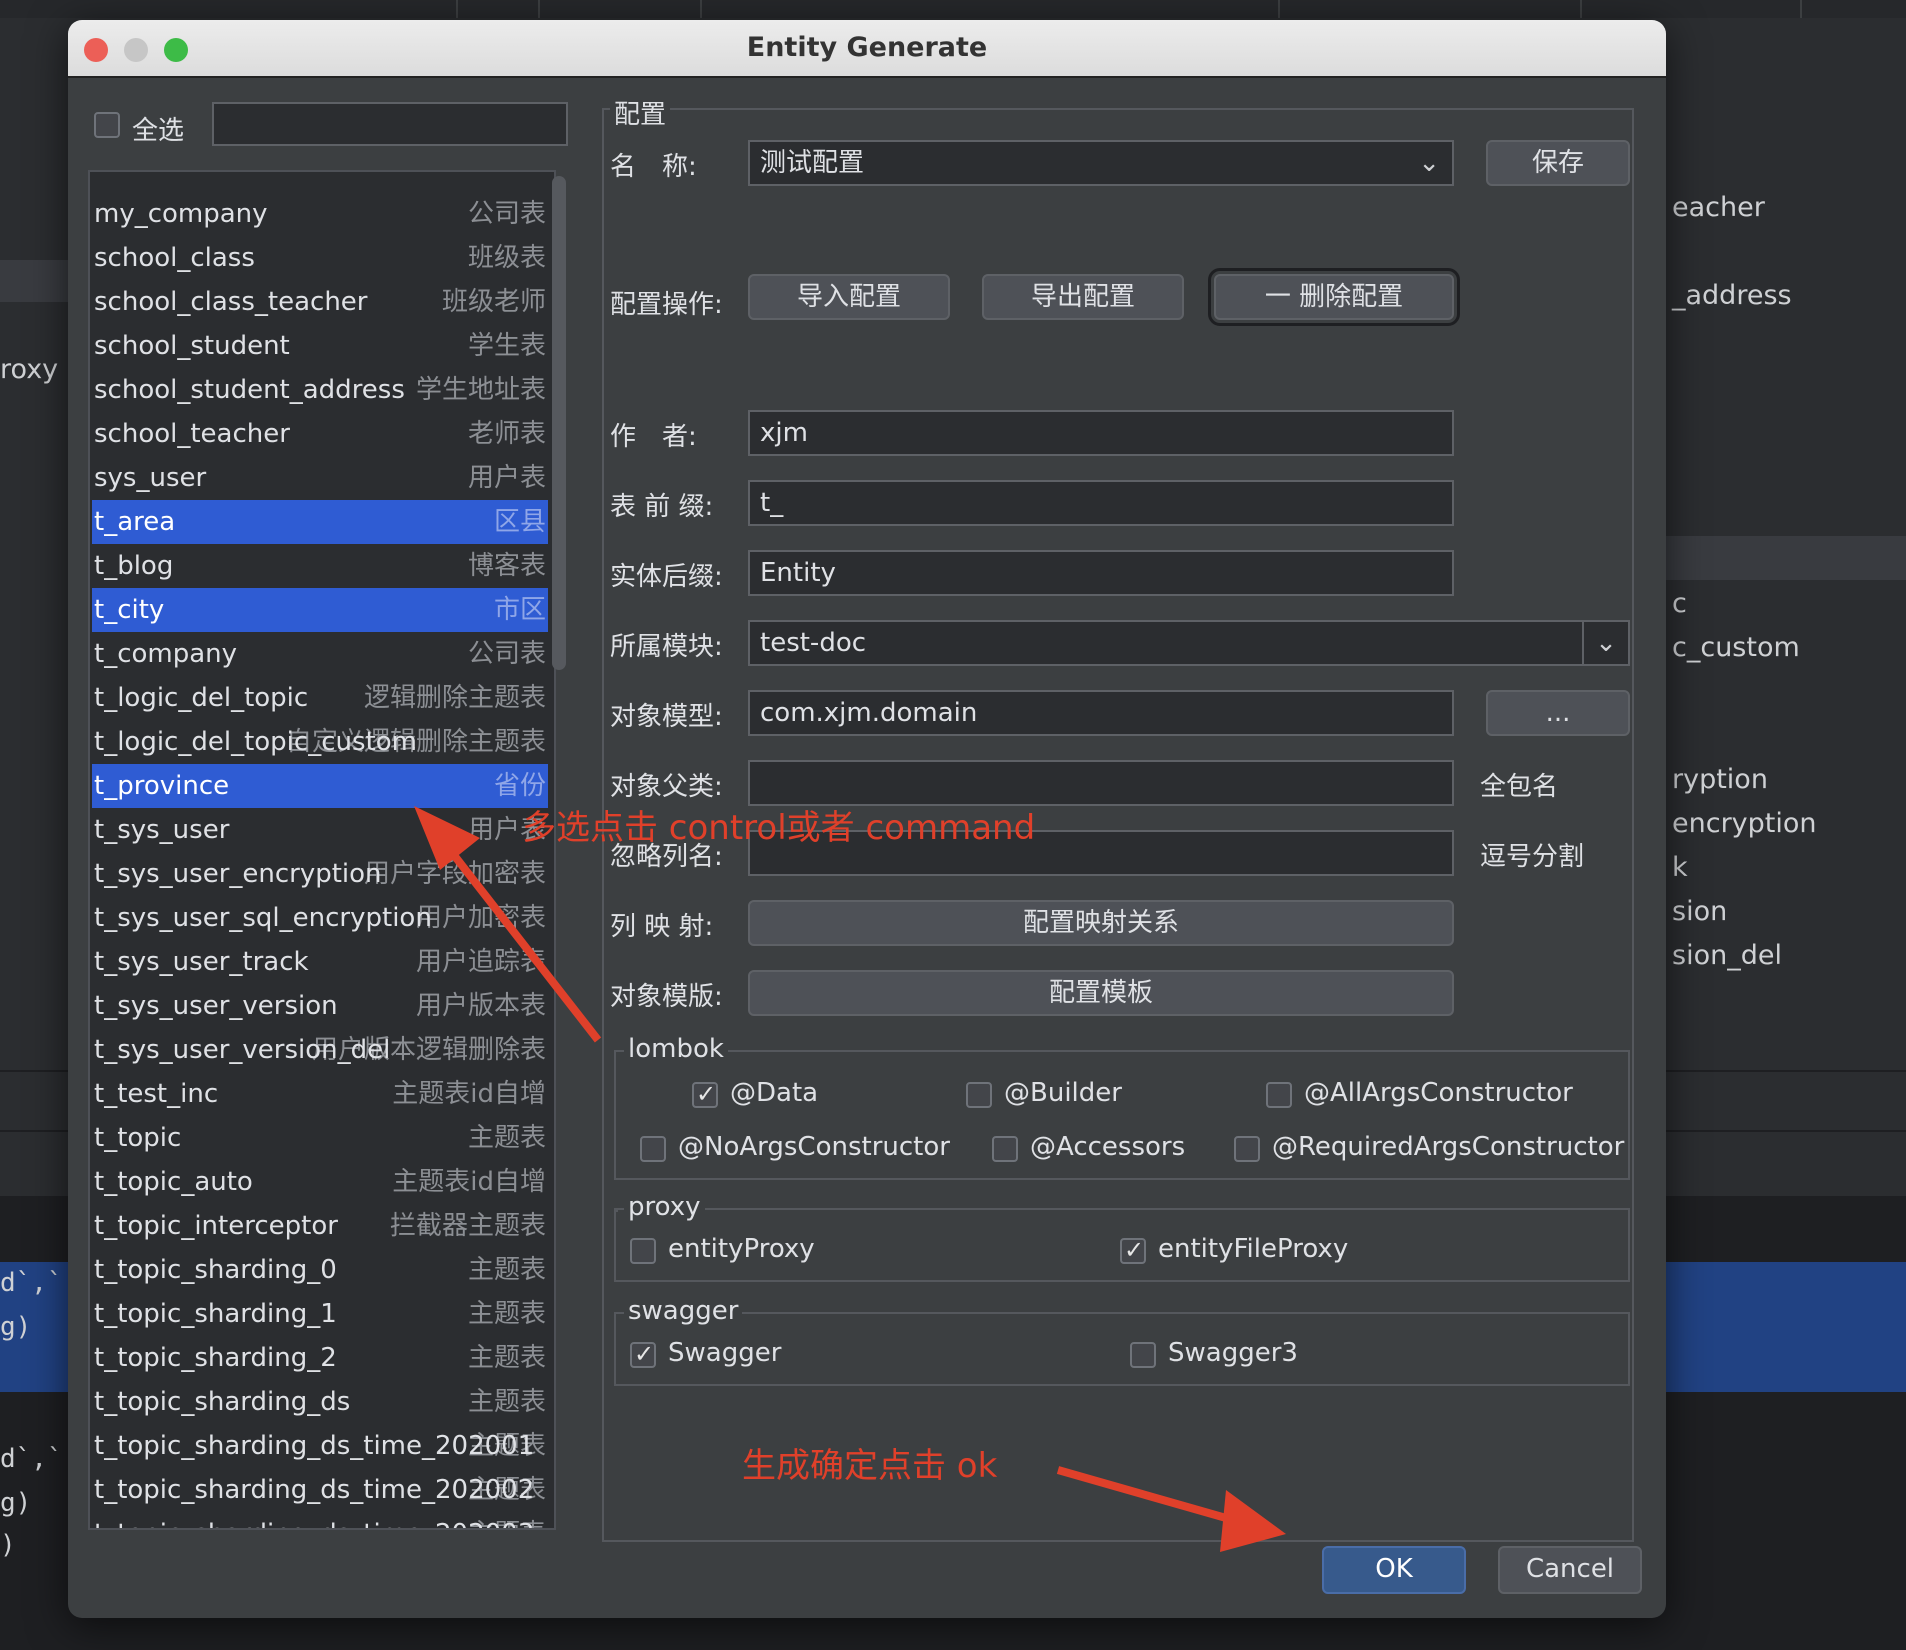  I want to click on confirm-annotation: 生成确定点击 ok, so click(870, 1466).